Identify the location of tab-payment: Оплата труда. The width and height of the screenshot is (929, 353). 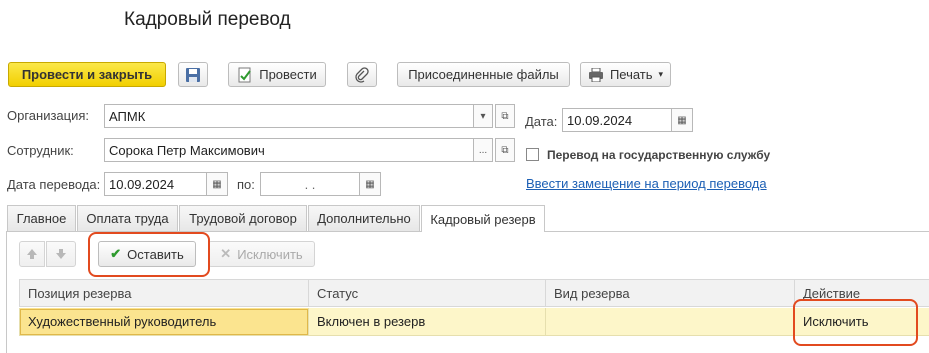
(127, 218).